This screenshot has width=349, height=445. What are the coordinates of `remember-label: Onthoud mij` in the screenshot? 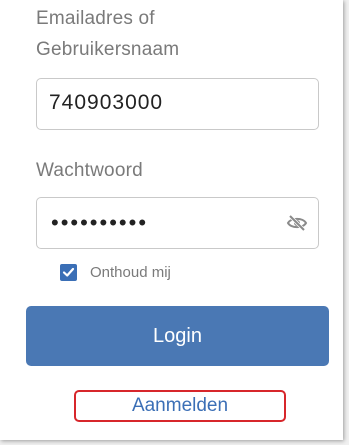 It's located at (130, 272).